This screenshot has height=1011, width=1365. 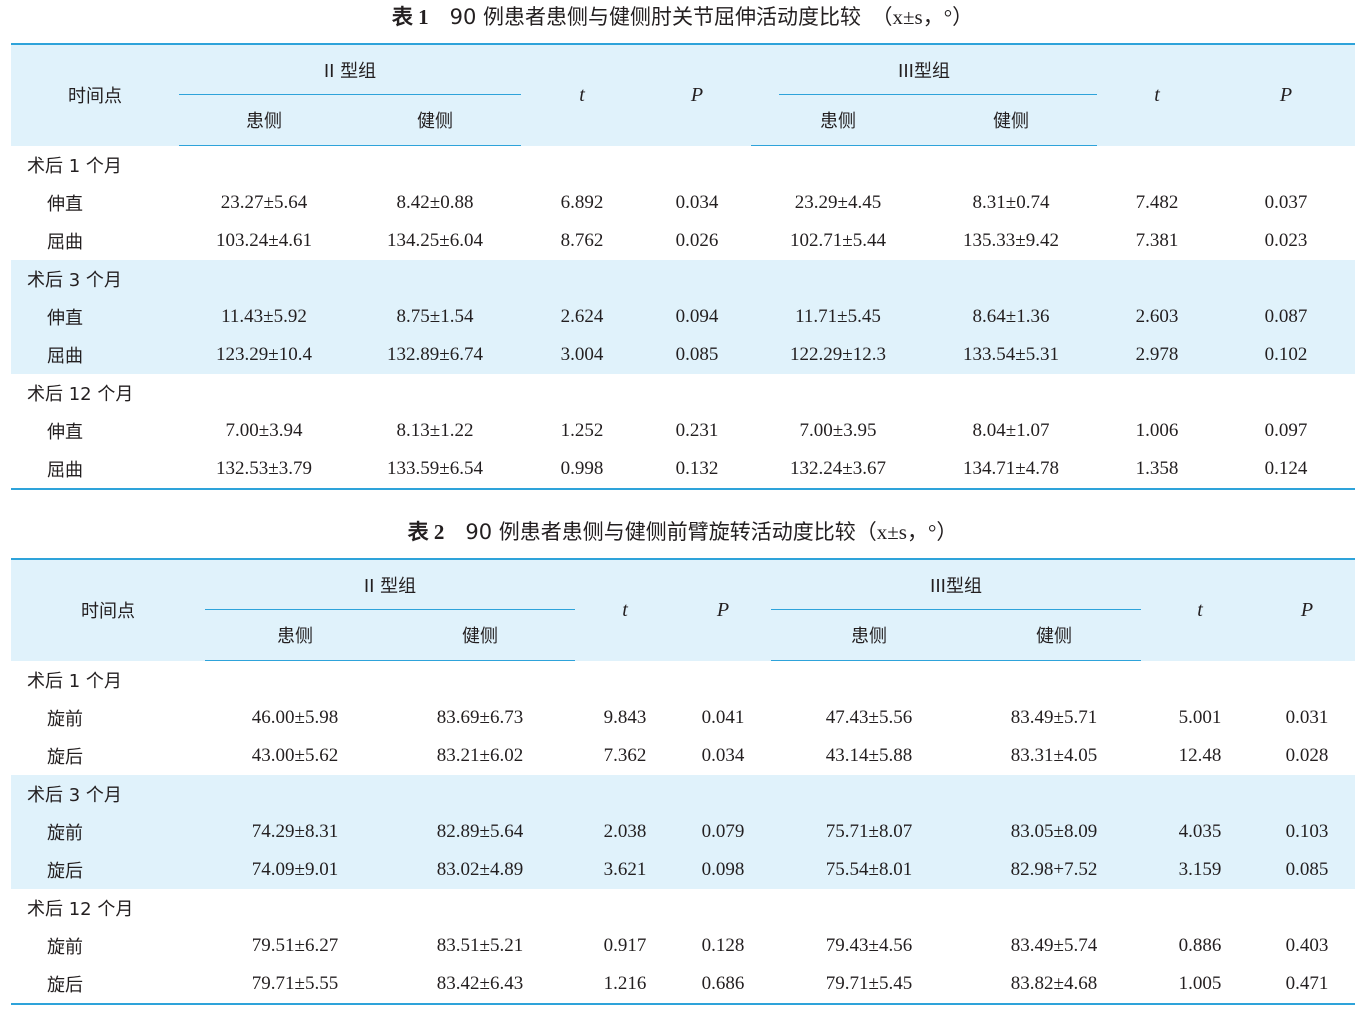 What do you see at coordinates (906, 532) in the screenshot?
I see `table2-caption-unit: （x±s，°）` at bounding box center [906, 532].